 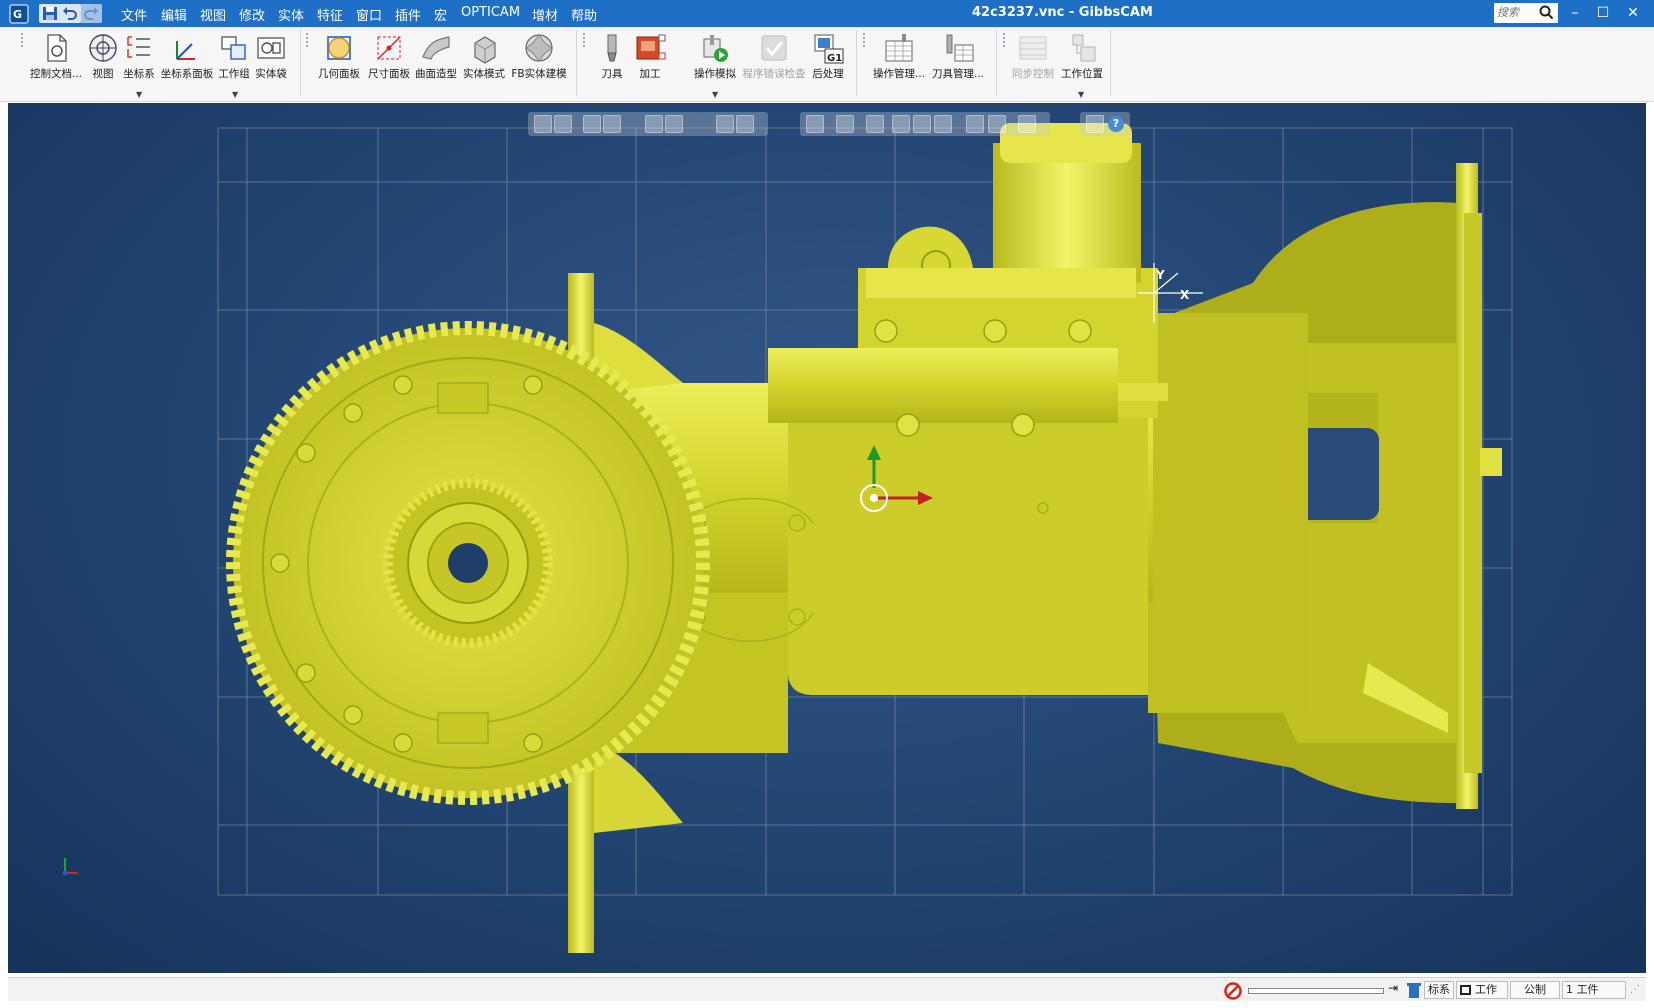 I want to click on solids-bag-button: 实体袋, so click(x=271, y=56).